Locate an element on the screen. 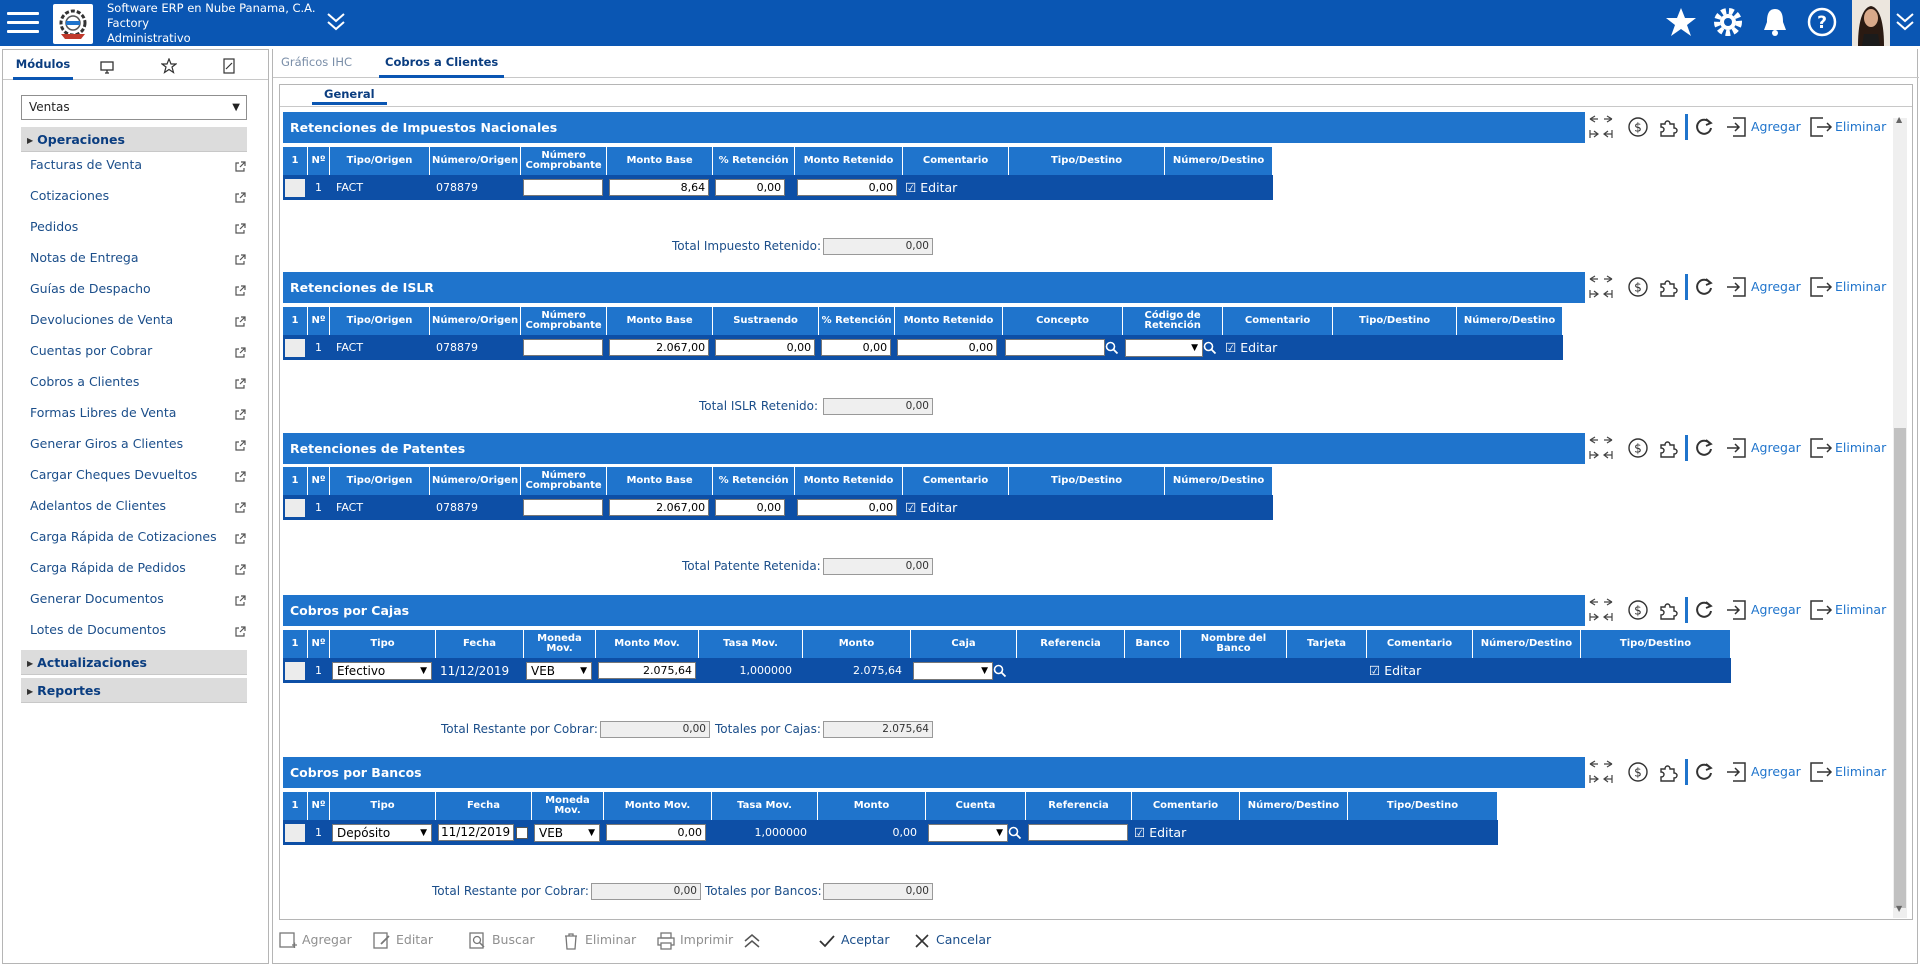 This screenshot has height=965, width=1920. scroll-down-icon: ▼ is located at coordinates (1899, 908).